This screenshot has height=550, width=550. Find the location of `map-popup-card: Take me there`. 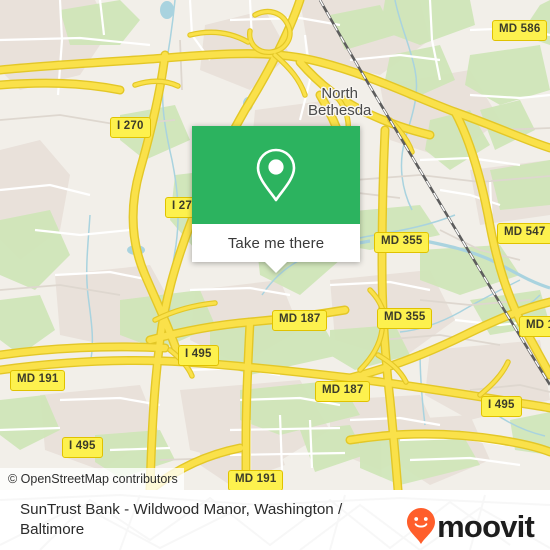

map-popup-card: Take me there is located at coordinates (276, 199).